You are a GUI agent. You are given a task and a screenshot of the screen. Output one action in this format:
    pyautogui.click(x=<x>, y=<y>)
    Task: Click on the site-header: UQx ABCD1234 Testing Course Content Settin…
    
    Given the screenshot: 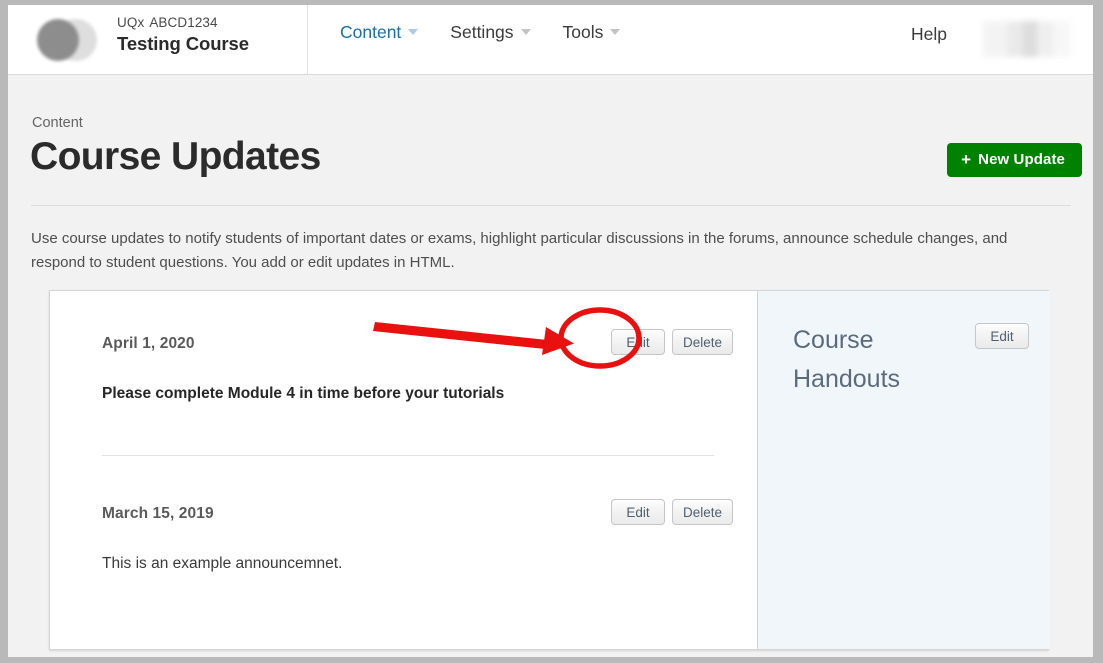 What is the action you would take?
    pyautogui.click(x=550, y=40)
    